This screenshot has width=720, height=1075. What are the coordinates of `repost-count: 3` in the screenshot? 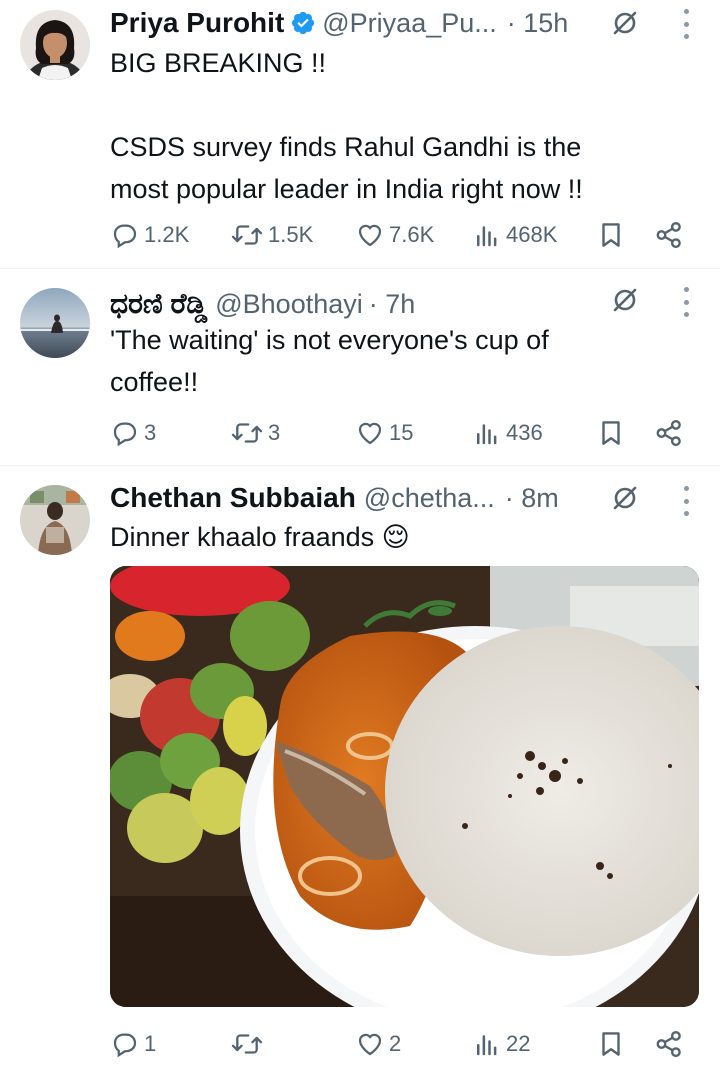 It's located at (274, 432).